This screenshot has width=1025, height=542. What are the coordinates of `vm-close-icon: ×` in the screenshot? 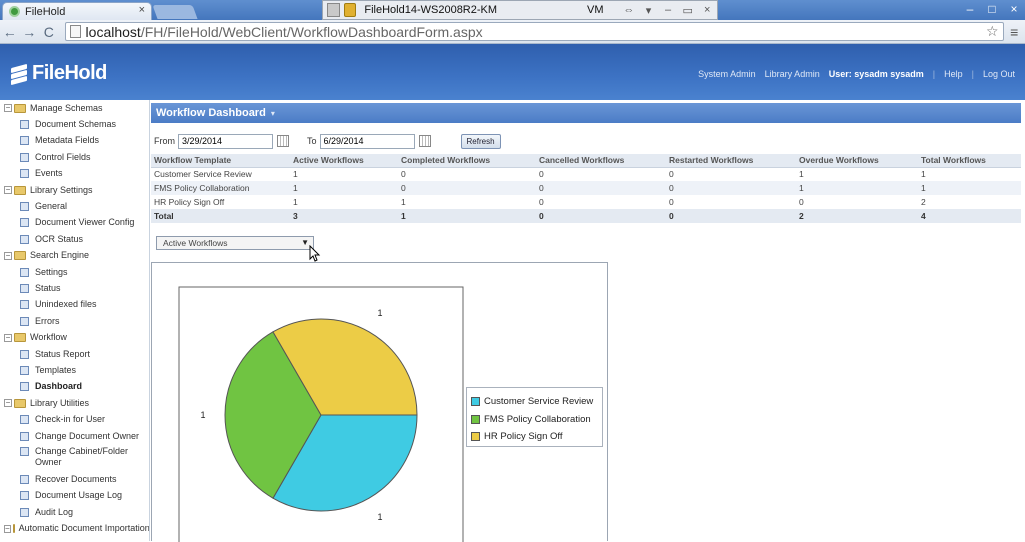 It's located at (707, 10).